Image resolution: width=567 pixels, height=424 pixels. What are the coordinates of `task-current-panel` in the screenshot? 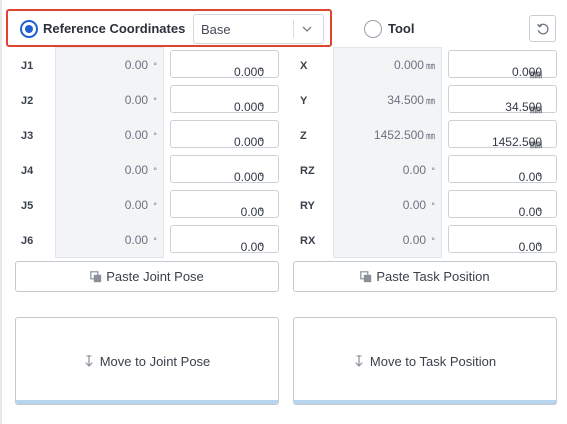 It's located at (387, 152).